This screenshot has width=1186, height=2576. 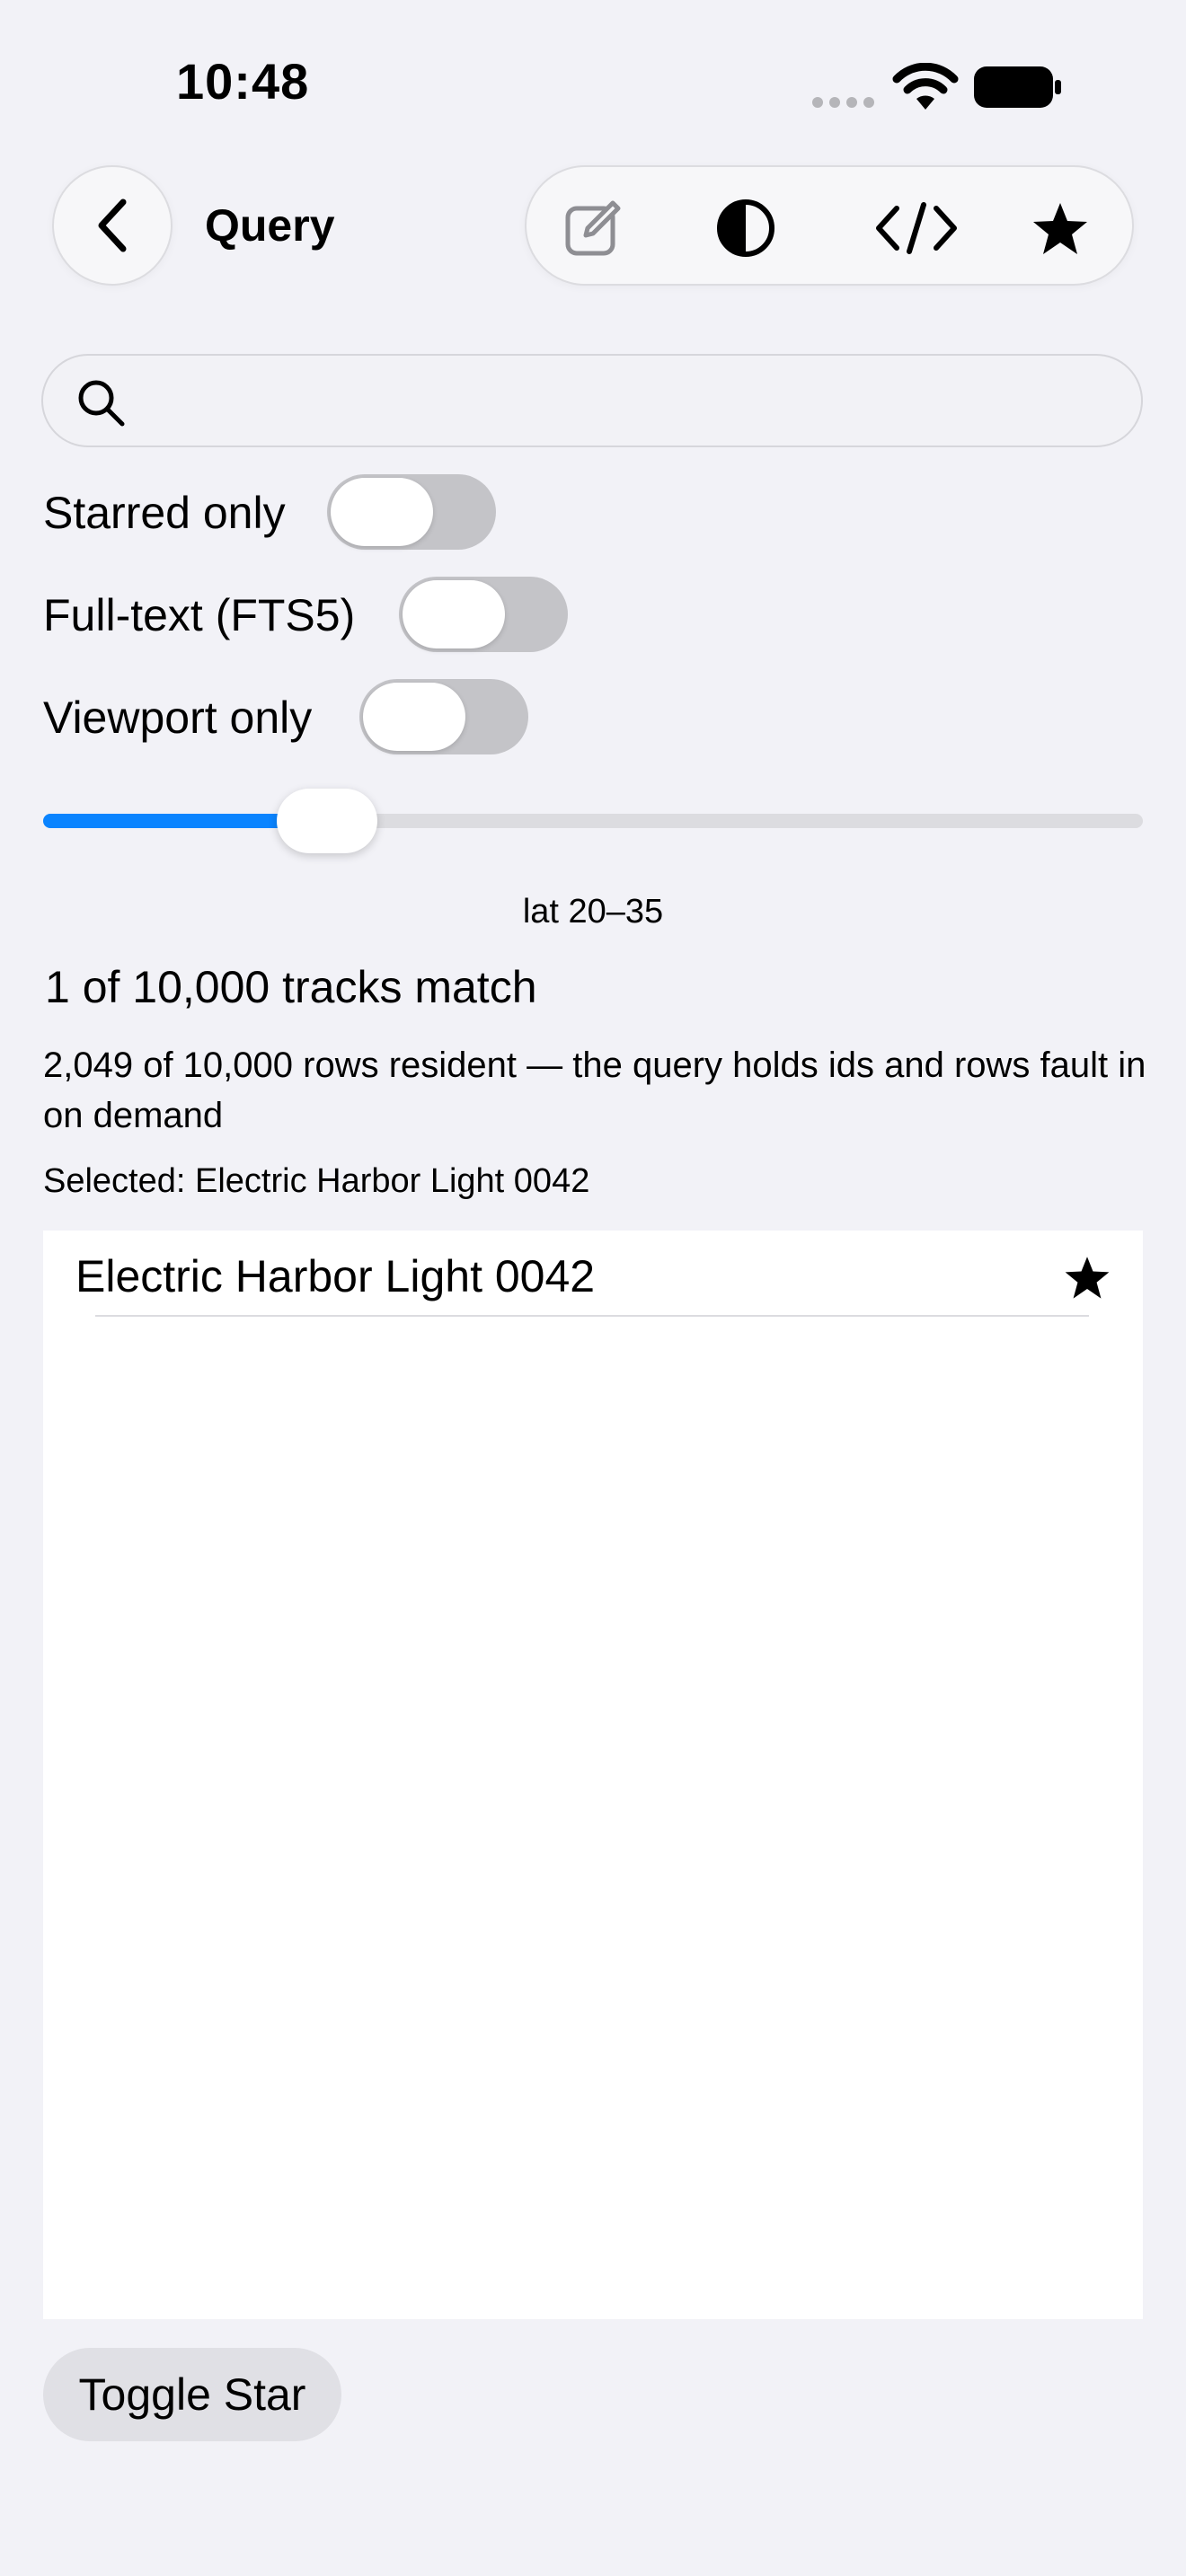 I want to click on latitude-range-label: lat 20–35, so click(x=593, y=912).